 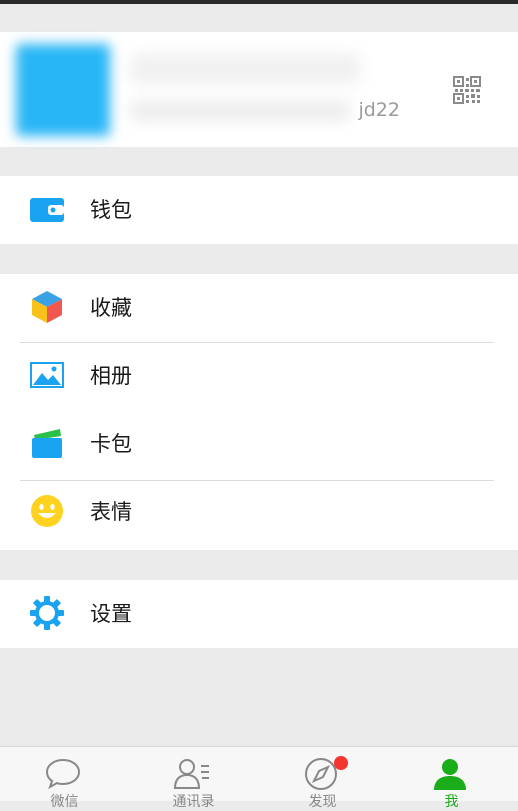 I want to click on tab-label: 通讯录, so click(x=193, y=802).